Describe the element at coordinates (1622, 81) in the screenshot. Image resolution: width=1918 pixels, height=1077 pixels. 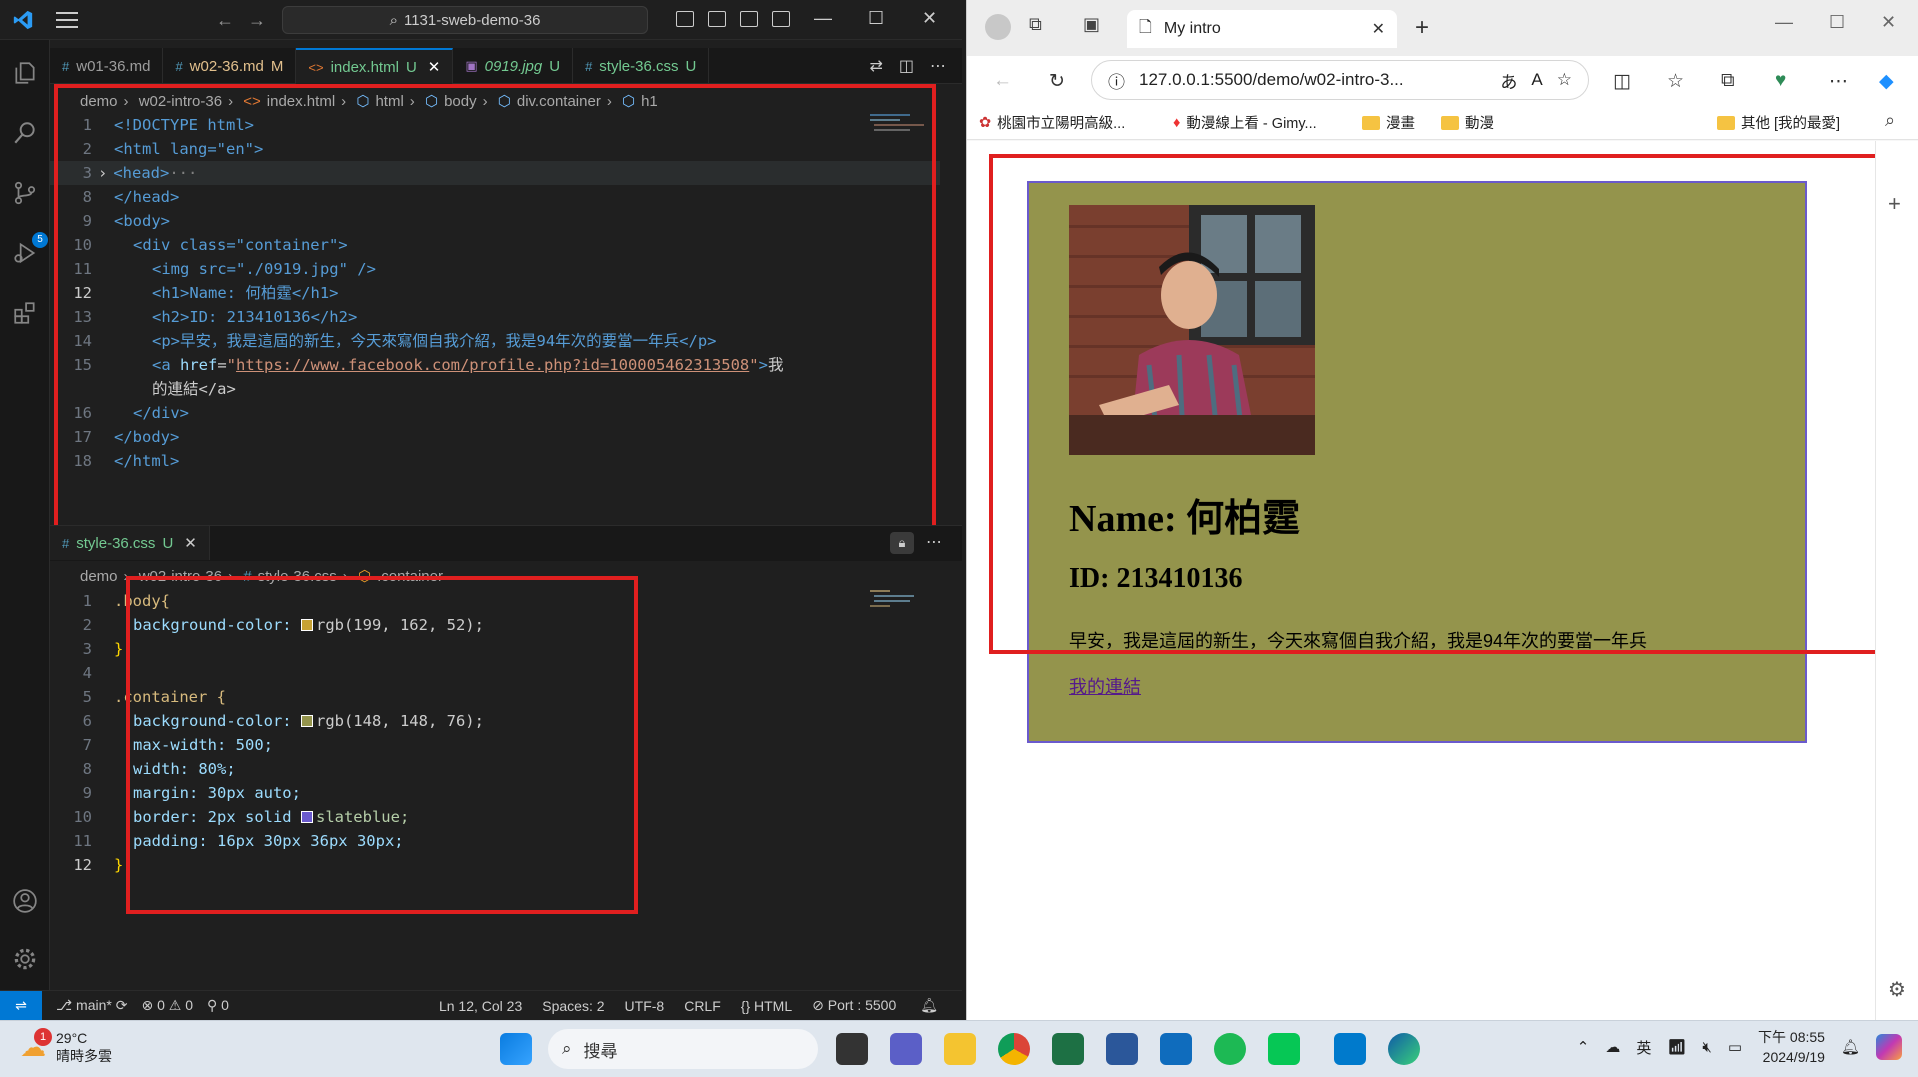
I see `split-screen-icon: ◫` at that location.